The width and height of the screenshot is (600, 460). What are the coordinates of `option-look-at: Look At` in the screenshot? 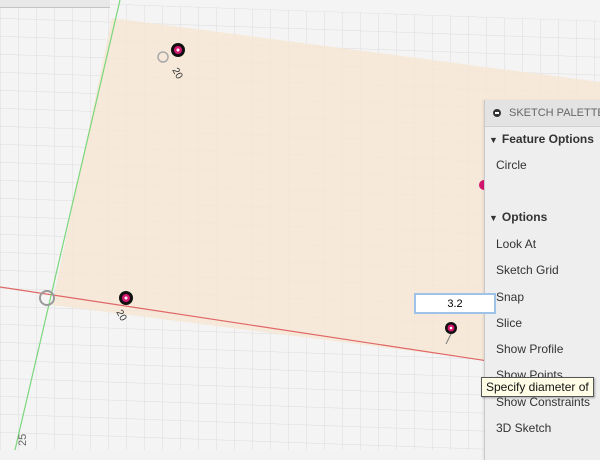 It's located at (516, 244).